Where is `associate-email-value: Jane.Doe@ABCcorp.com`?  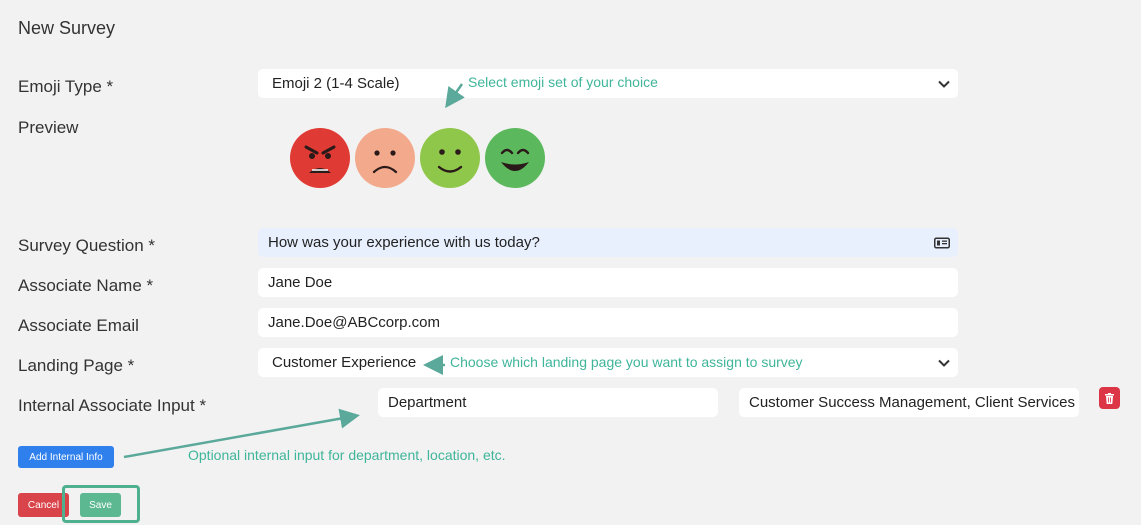 associate-email-value: Jane.Doe@ABCcorp.com is located at coordinates (354, 322).